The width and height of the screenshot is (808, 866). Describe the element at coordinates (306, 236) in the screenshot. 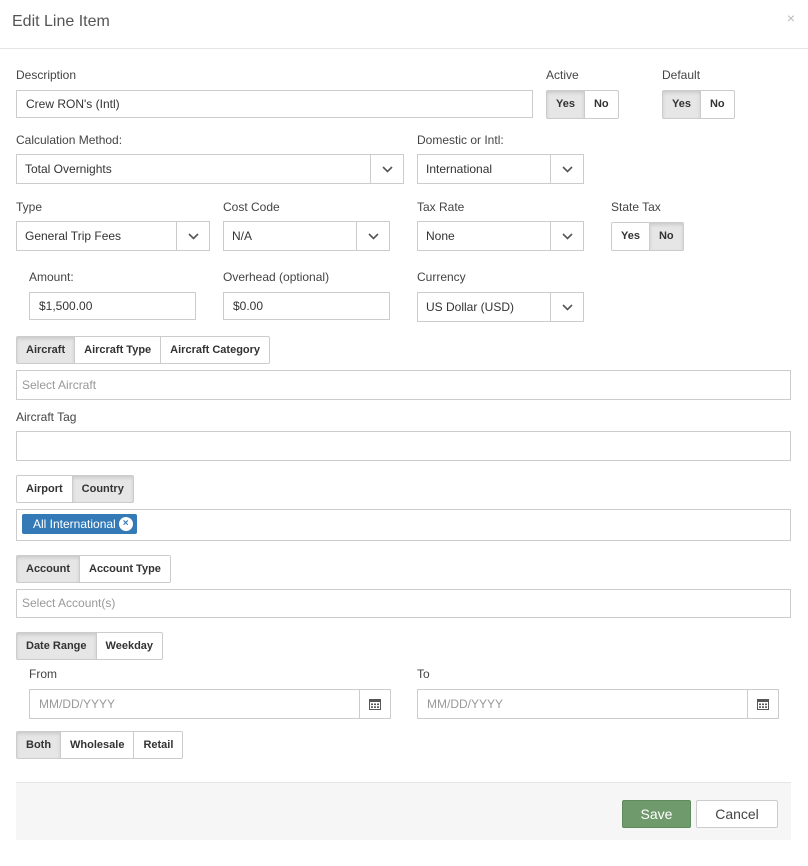

I see `cost-code-select: N/A` at that location.